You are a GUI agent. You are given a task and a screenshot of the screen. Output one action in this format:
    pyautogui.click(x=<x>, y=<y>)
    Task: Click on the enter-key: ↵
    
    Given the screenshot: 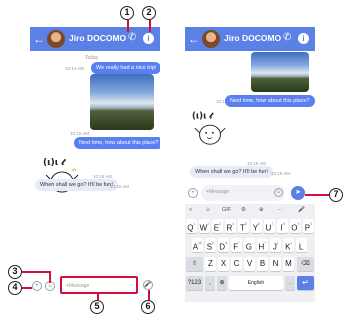 What is the action you would take?
    pyautogui.click(x=305, y=283)
    